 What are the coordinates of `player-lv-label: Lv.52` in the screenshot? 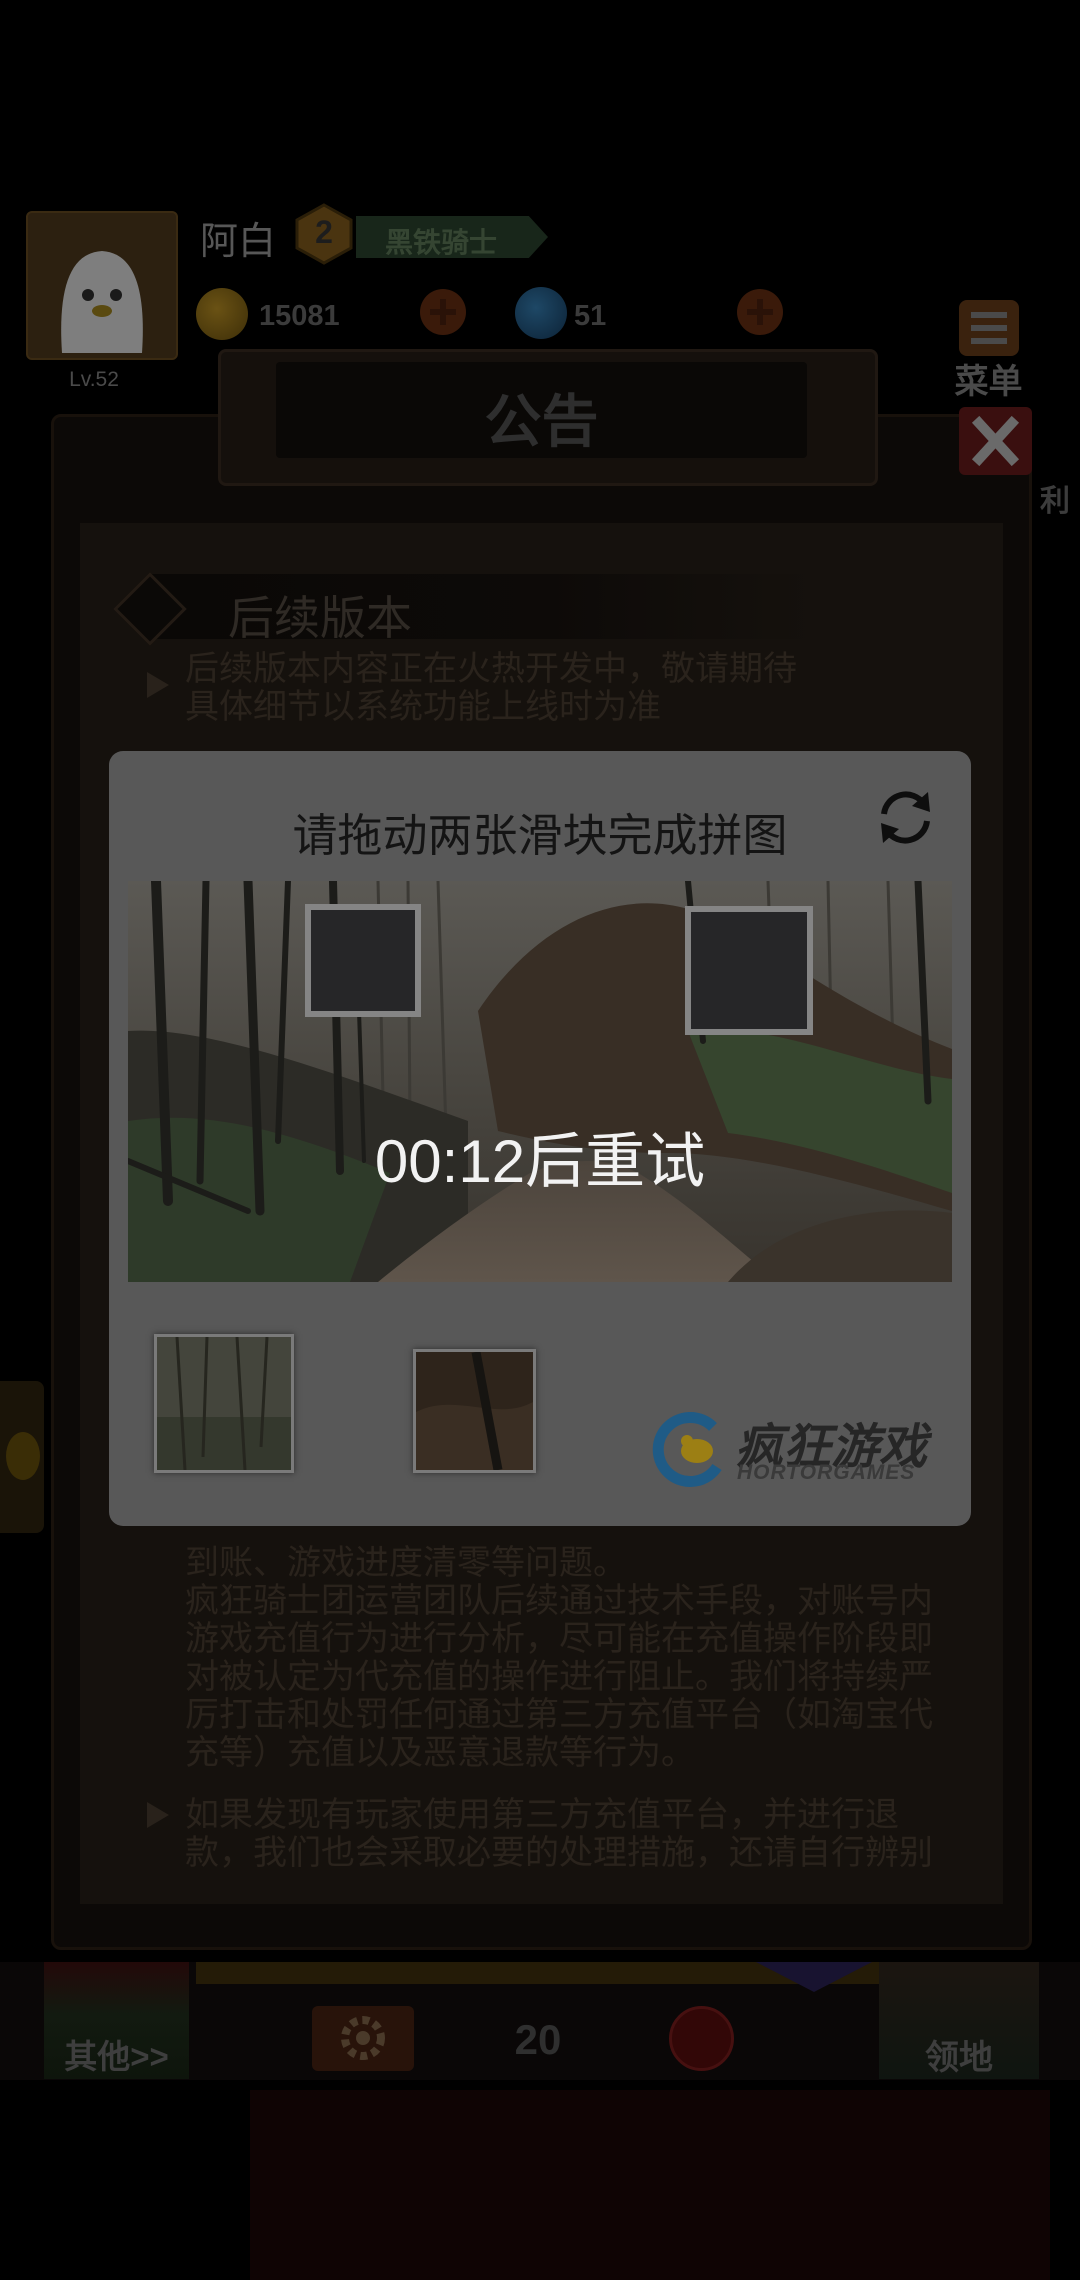 It's located at (94, 379).